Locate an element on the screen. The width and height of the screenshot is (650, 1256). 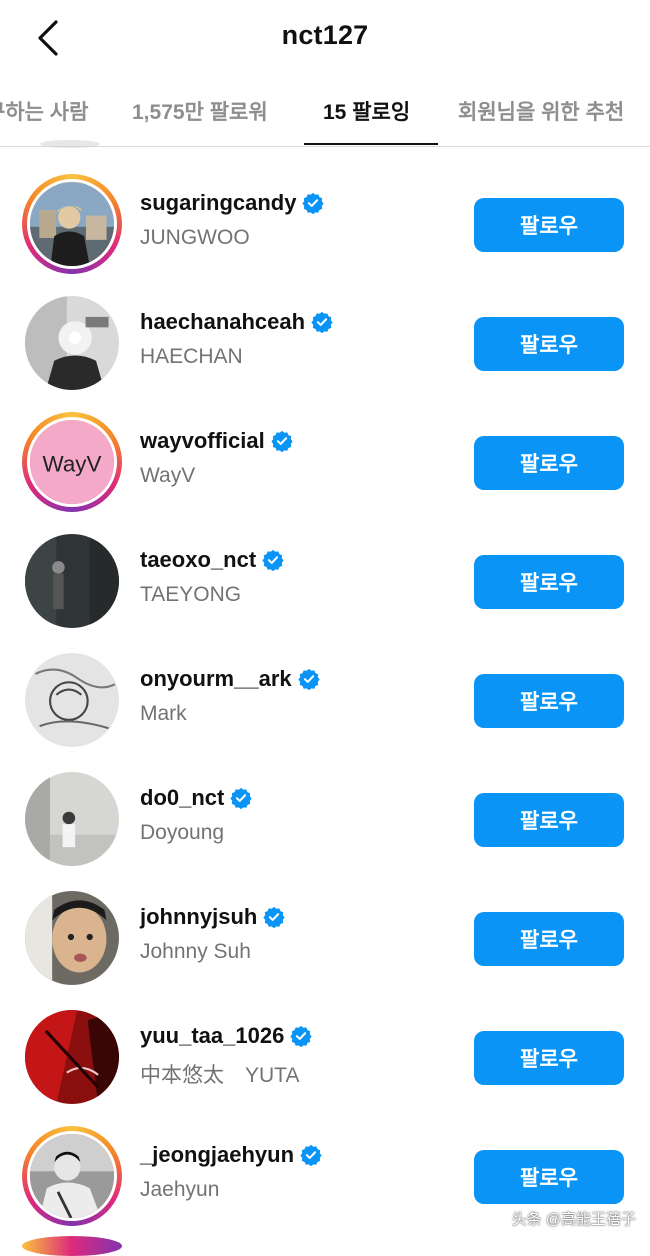
avatar: WayV is located at coordinates (72, 462).